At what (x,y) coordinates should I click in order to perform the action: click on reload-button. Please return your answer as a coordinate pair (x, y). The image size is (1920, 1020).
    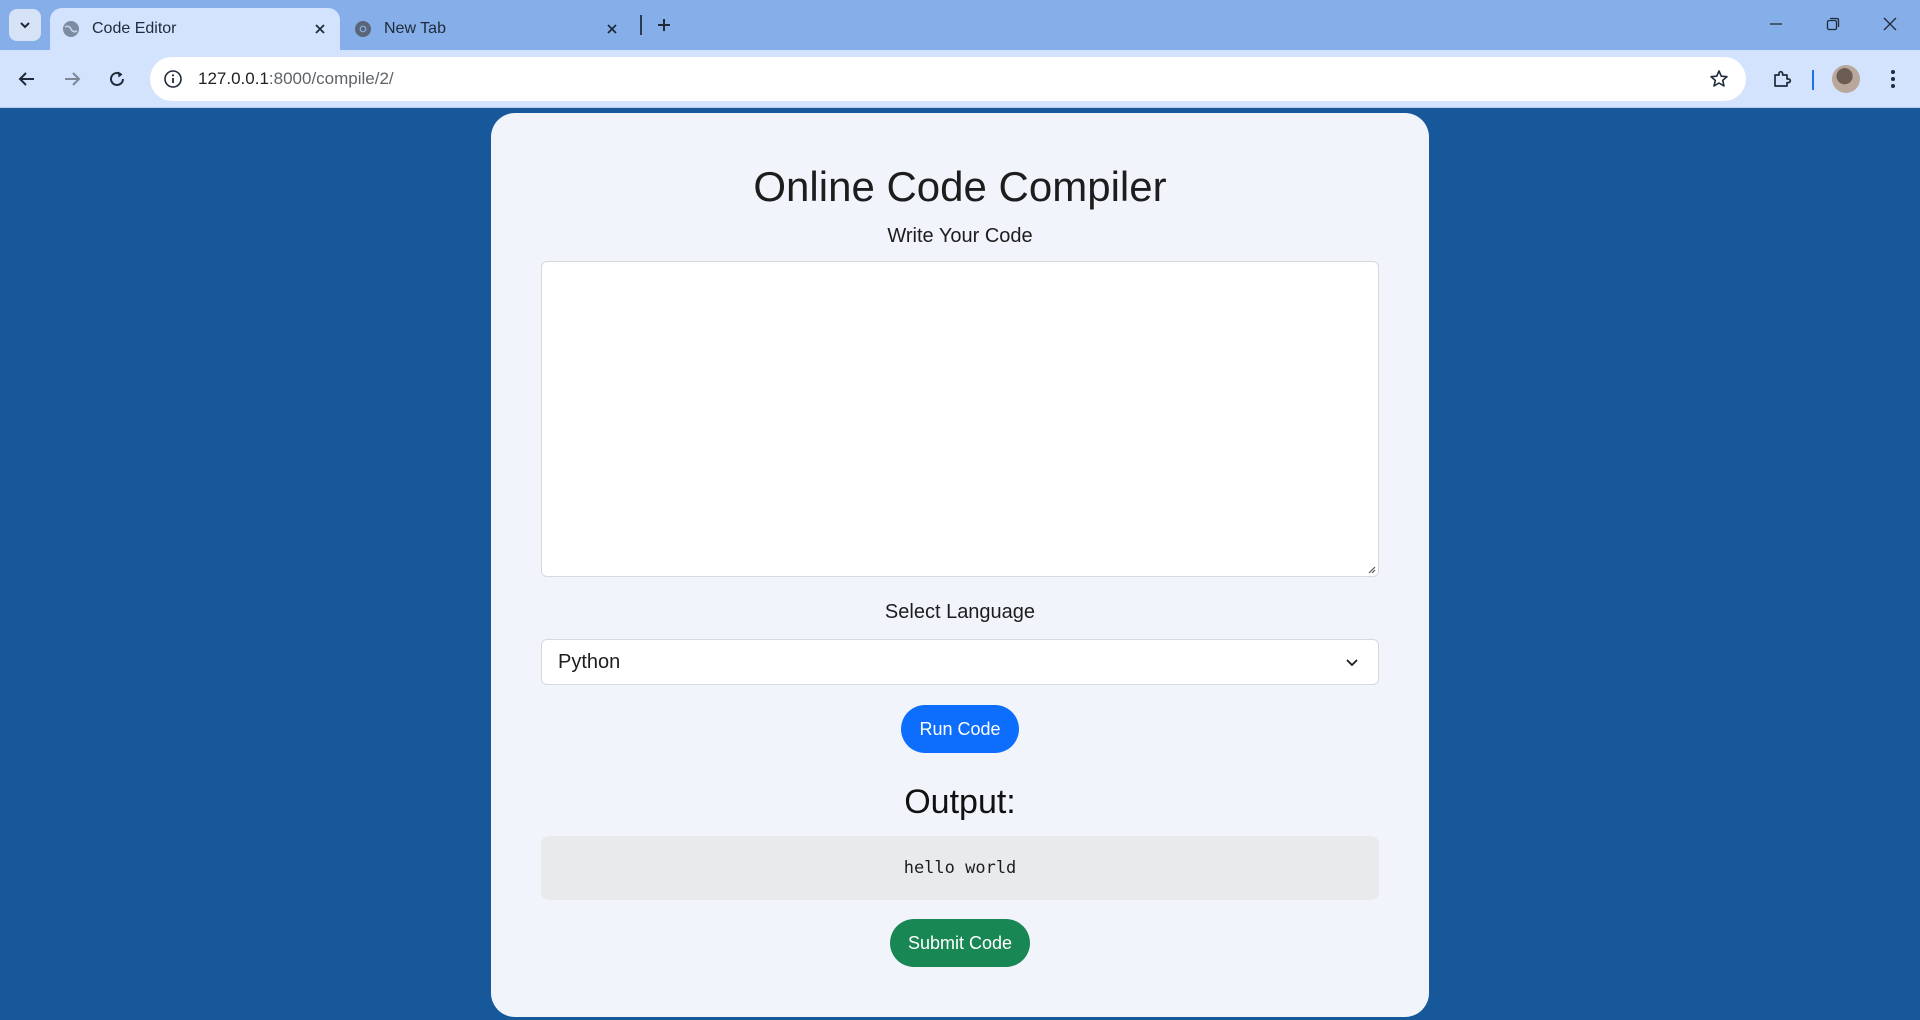
    Looking at the image, I should click on (117, 79).